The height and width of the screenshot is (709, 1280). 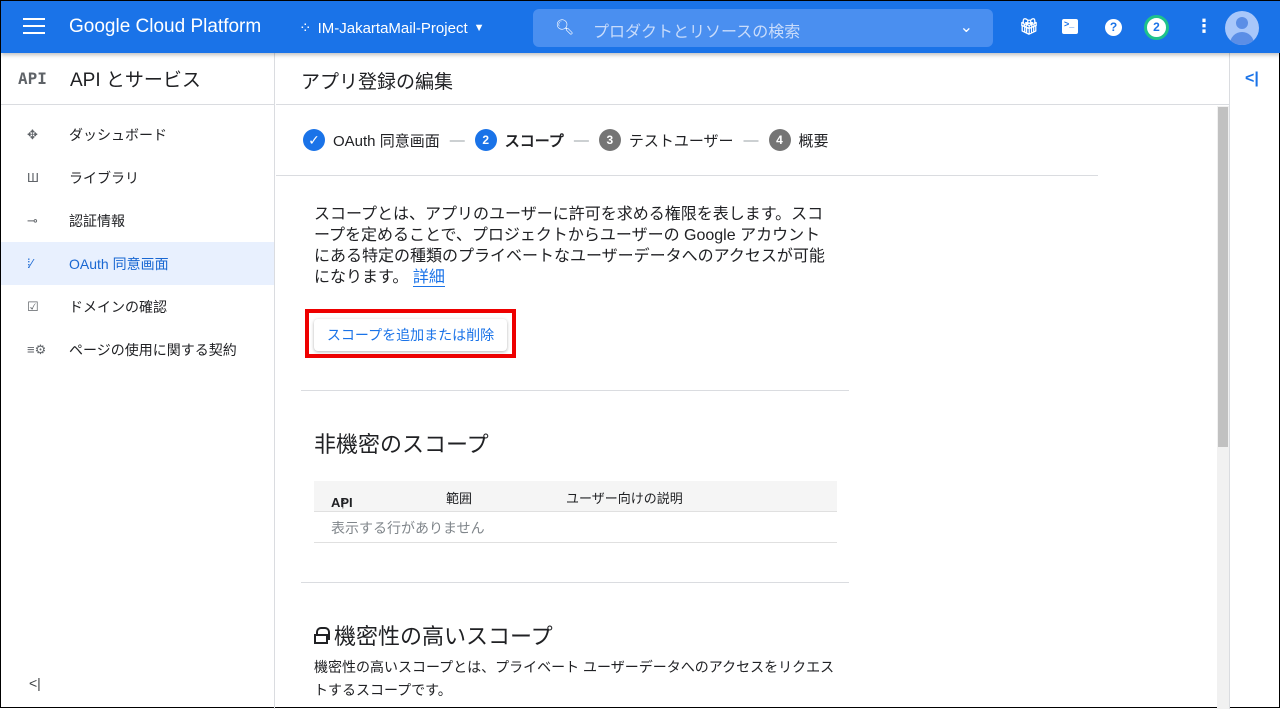 What do you see at coordinates (443, 636) in the screenshot?
I see `heading-text: 機密性の高いスコープ` at bounding box center [443, 636].